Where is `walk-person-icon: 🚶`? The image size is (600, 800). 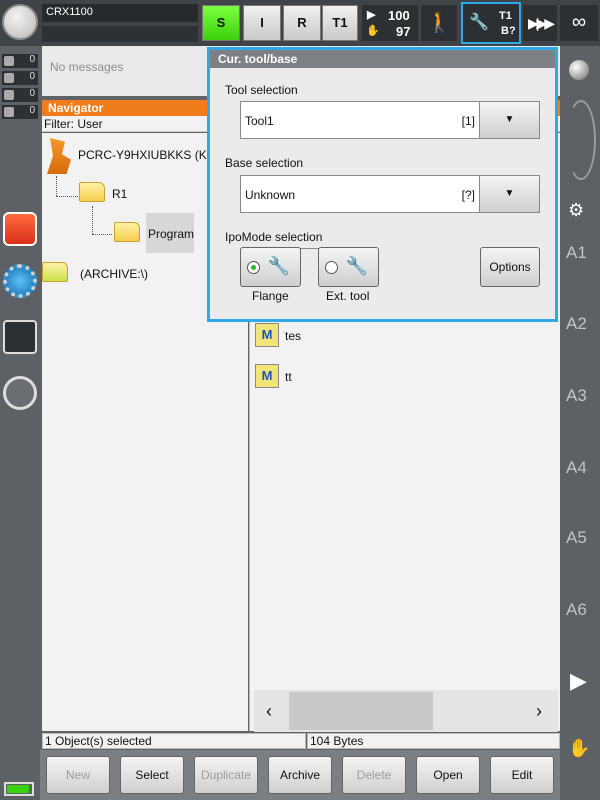
walk-person-icon: 🚶 is located at coordinates (439, 23).